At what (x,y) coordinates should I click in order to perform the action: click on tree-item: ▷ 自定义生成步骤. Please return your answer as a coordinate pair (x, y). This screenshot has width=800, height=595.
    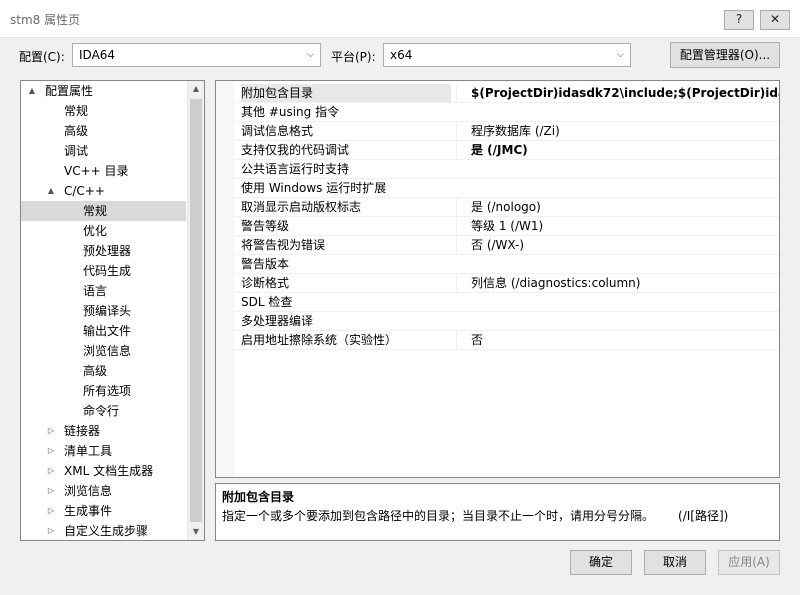
    Looking at the image, I should click on (103, 530).